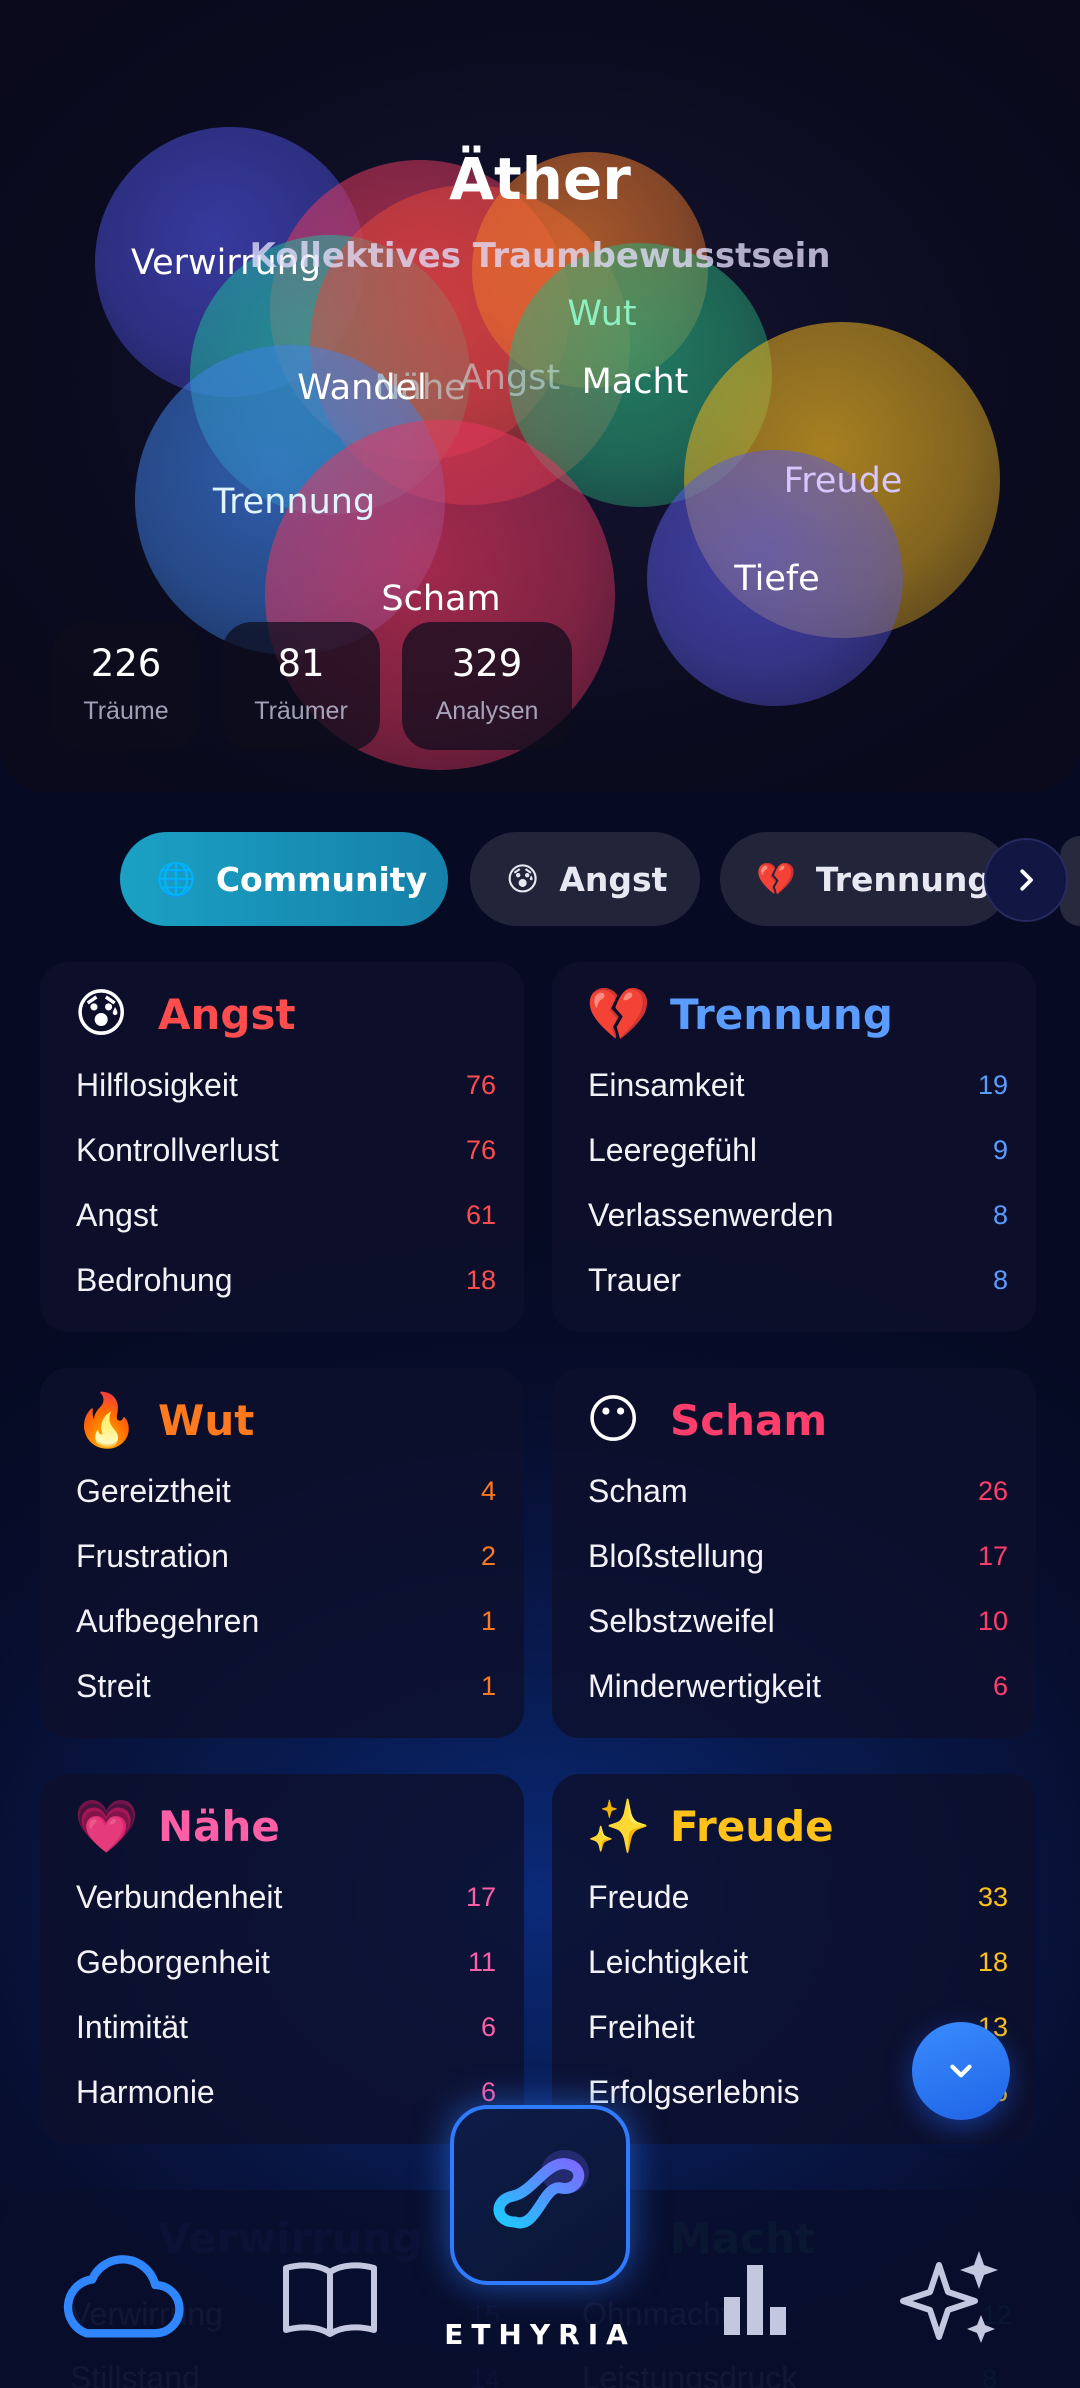 This screenshot has height=2388, width=1080. Describe the element at coordinates (992, 1084) in the screenshot. I see `term-count: 19` at that location.